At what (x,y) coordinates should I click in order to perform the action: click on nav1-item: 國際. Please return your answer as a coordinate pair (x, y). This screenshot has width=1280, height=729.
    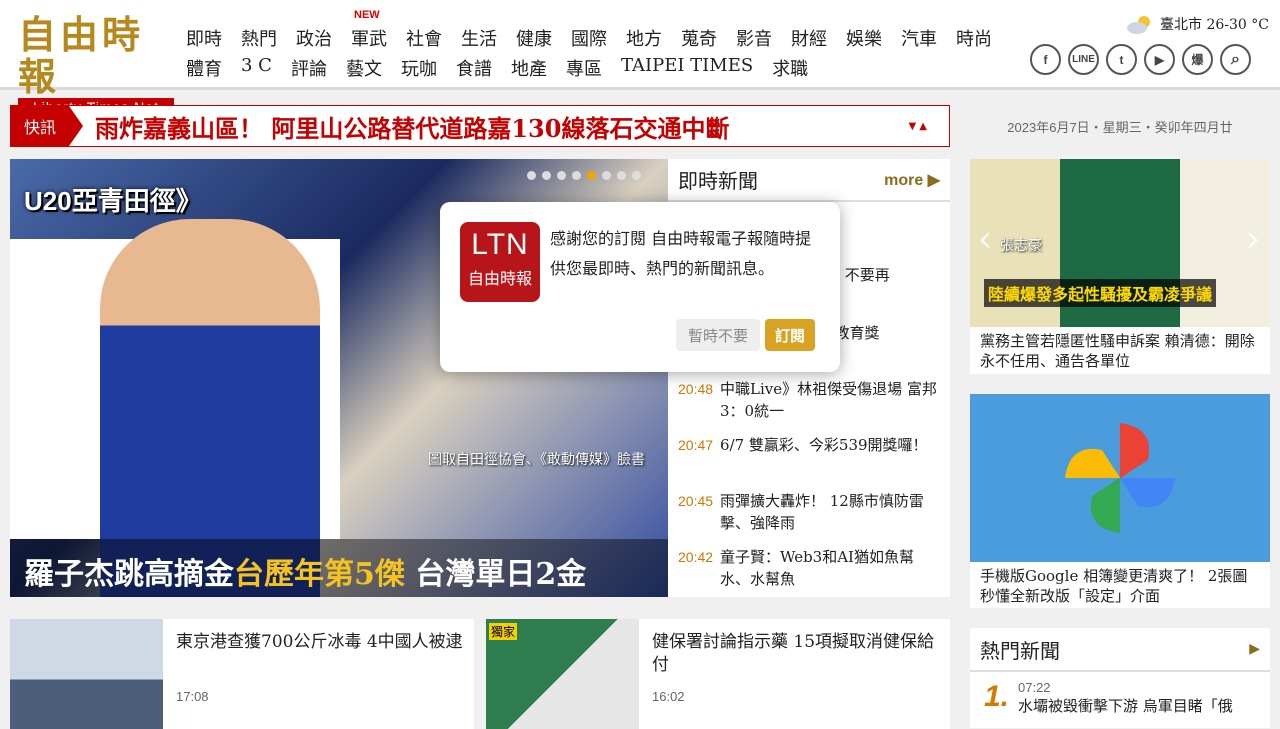
    Looking at the image, I should click on (598, 38).